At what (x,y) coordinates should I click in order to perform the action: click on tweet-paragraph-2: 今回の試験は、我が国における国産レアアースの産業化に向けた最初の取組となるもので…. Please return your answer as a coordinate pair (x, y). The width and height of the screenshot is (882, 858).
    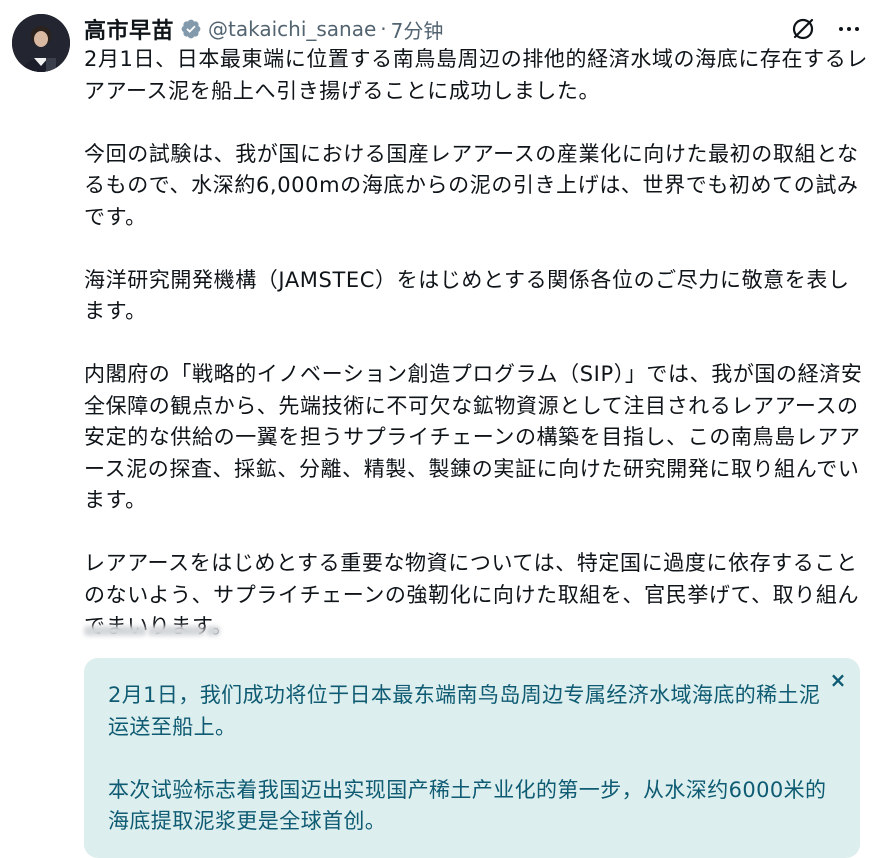
    Looking at the image, I should click on (471, 185).